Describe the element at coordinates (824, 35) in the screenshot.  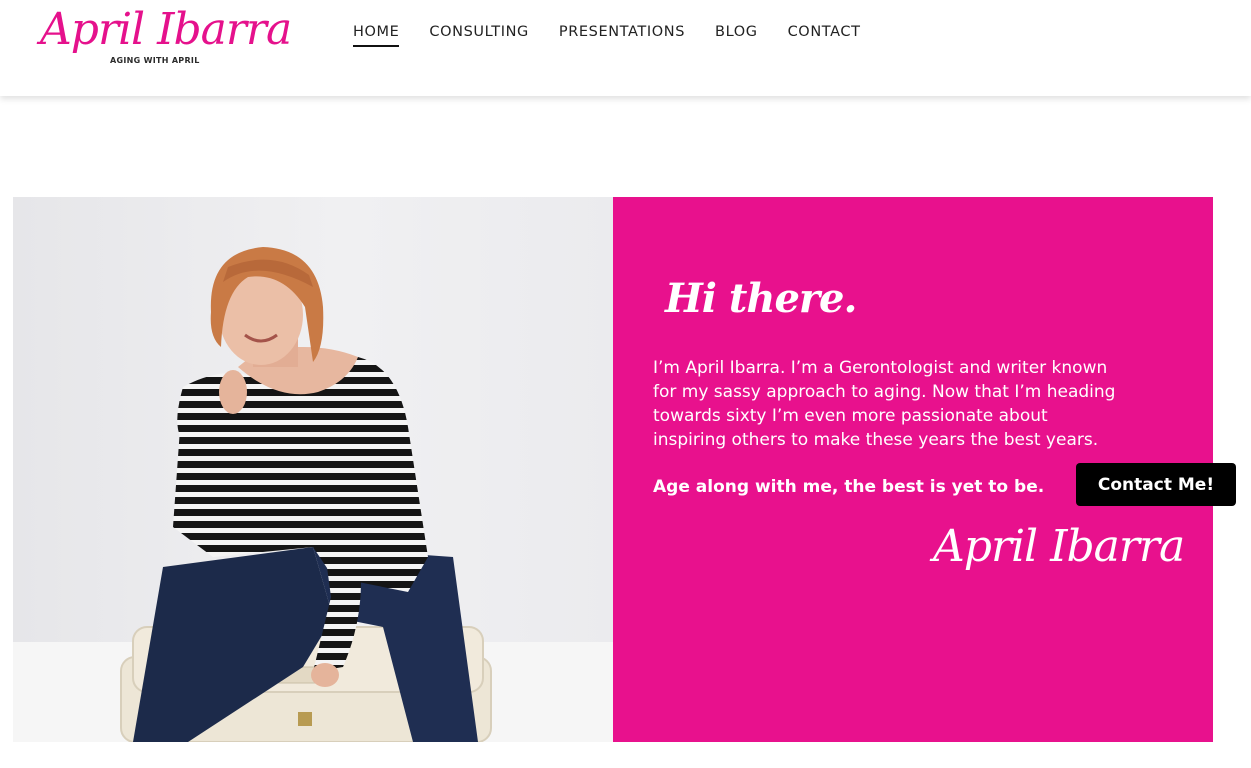
I see `nav-contact: CONTACT` at that location.